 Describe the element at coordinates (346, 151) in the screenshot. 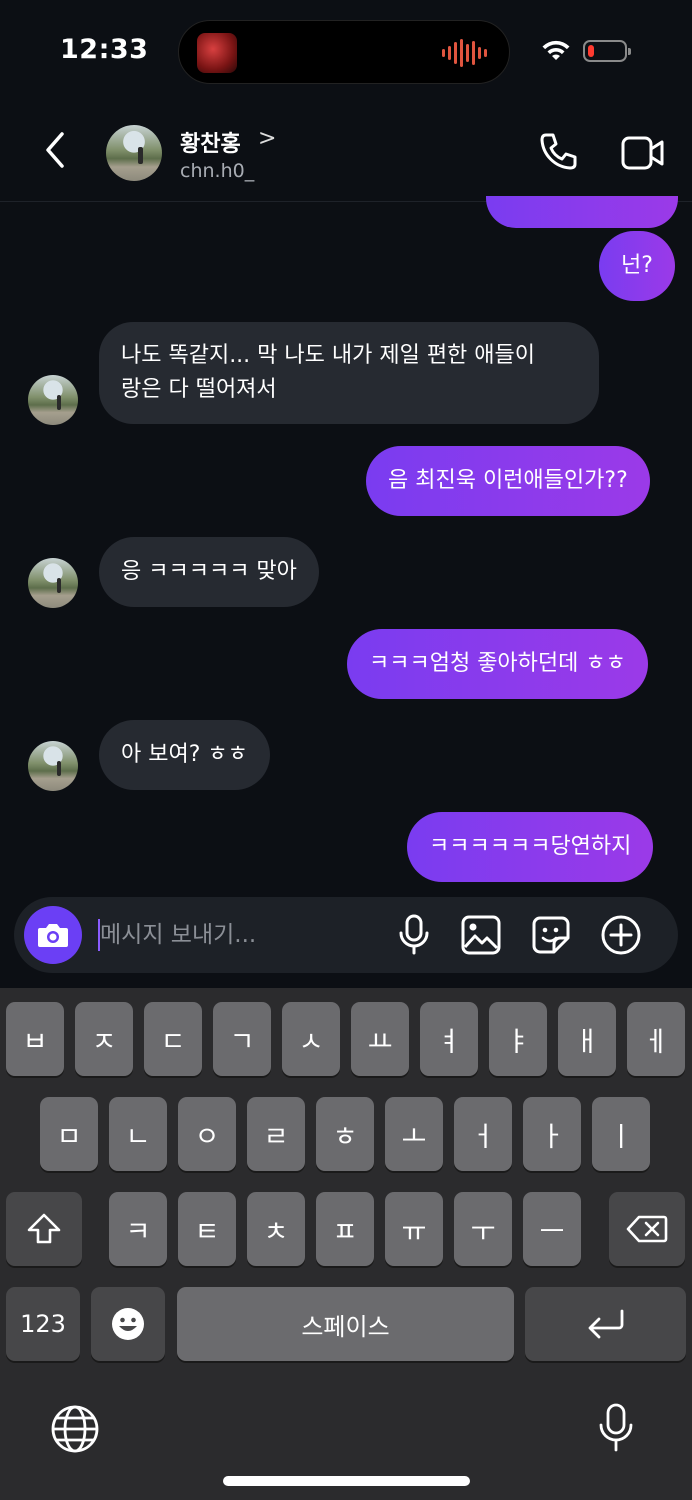

I see `chat-header: 황찬홍 > chn.h0_` at that location.